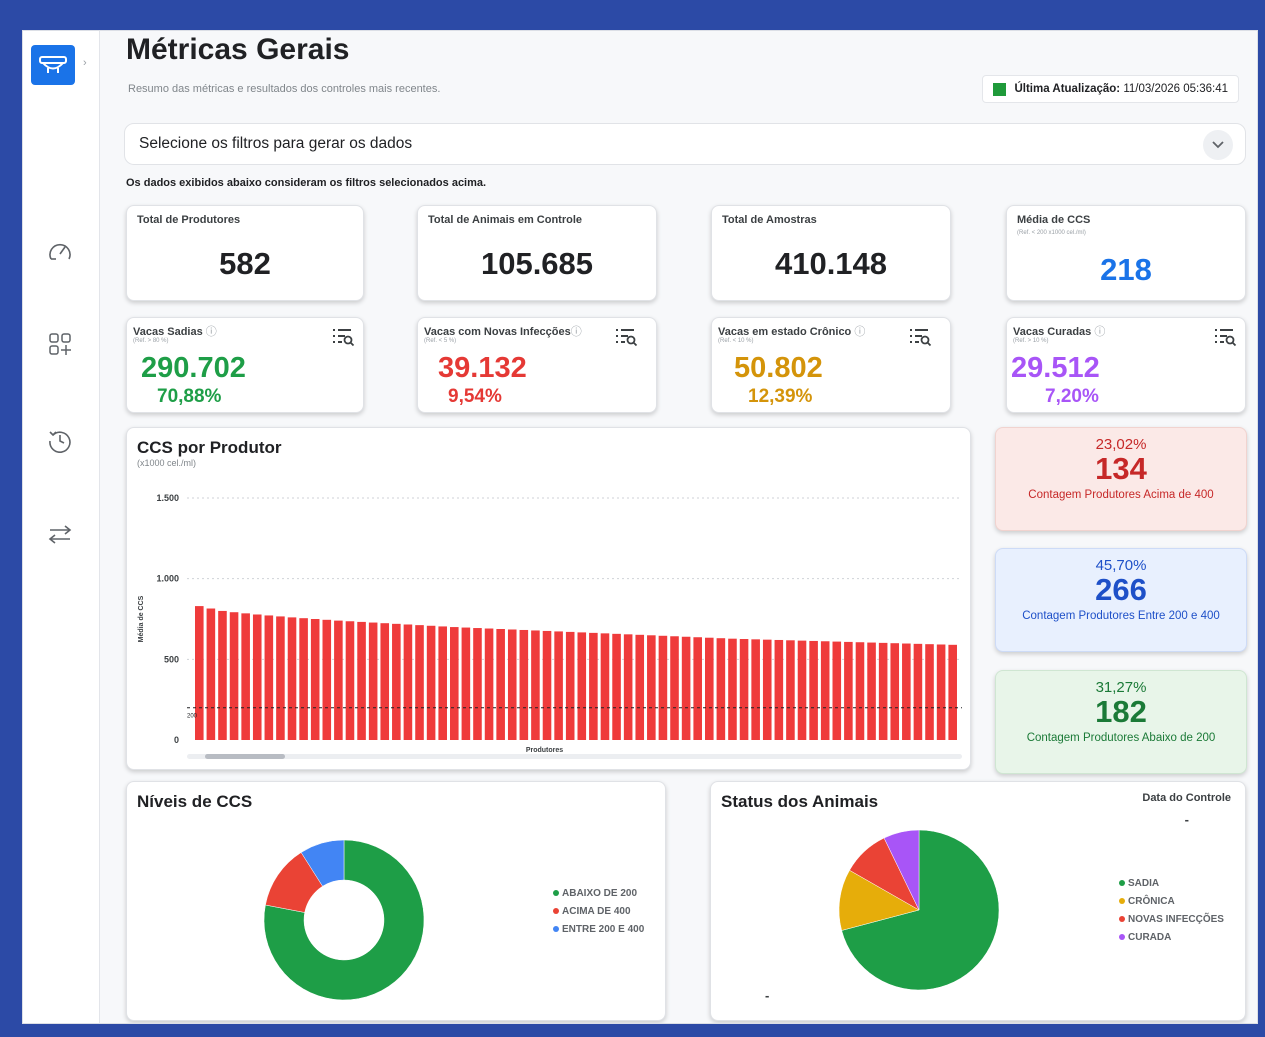  I want to click on reference-line-label: 200, so click(192, 717).